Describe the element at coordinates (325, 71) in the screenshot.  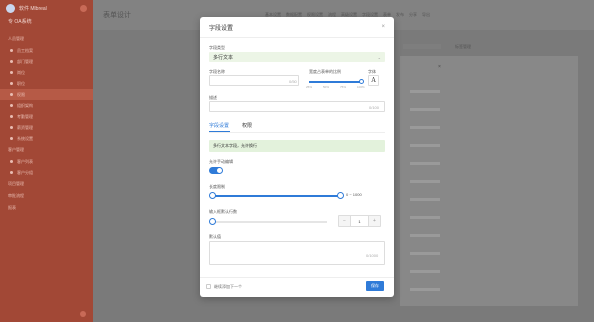
I see `proportion-label: 宽度占表单的比例` at that location.